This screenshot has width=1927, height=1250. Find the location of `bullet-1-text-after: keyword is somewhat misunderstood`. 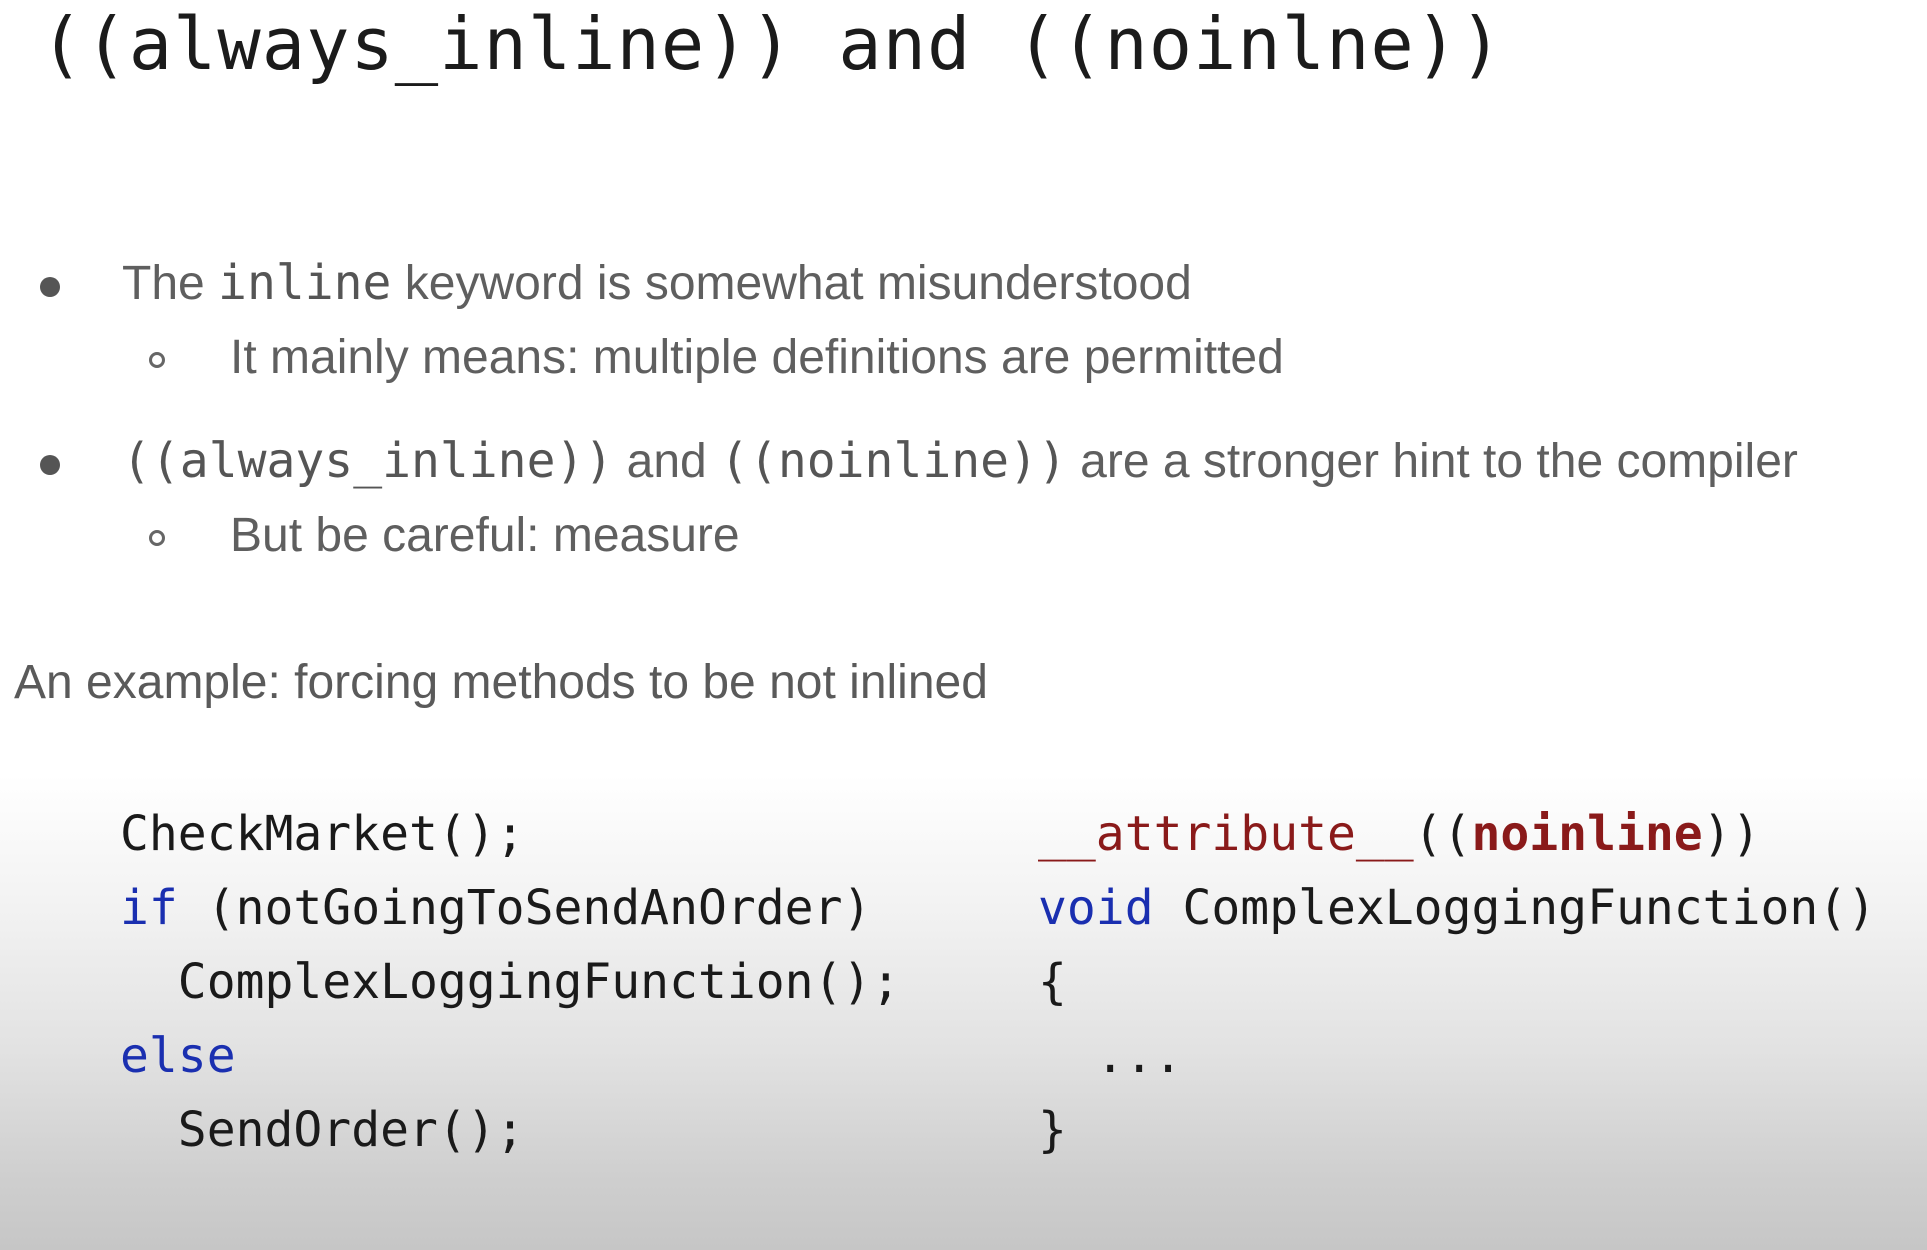

bullet-1-text-after: keyword is somewhat misunderstood is located at coordinates (791, 283).